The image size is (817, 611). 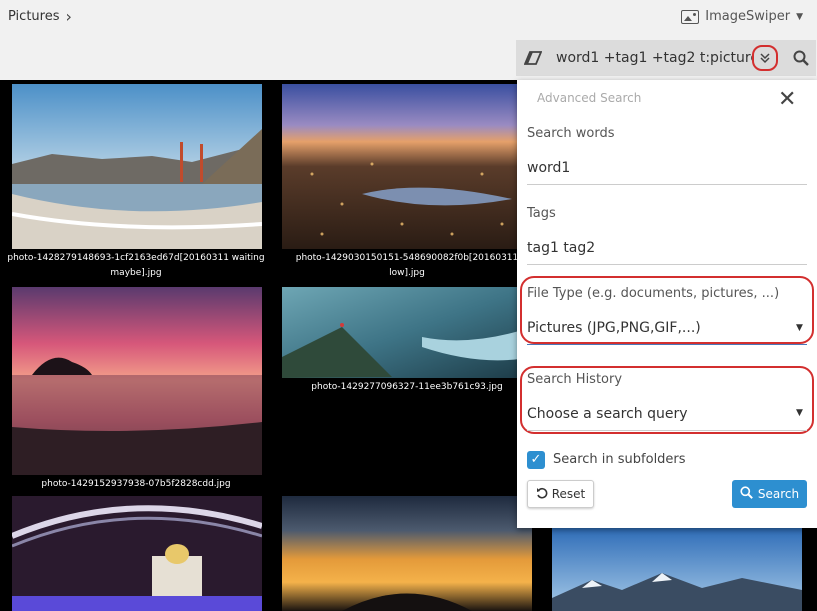 What do you see at coordinates (619, 459) in the screenshot?
I see `subfolders-label: Search in subfolders` at bounding box center [619, 459].